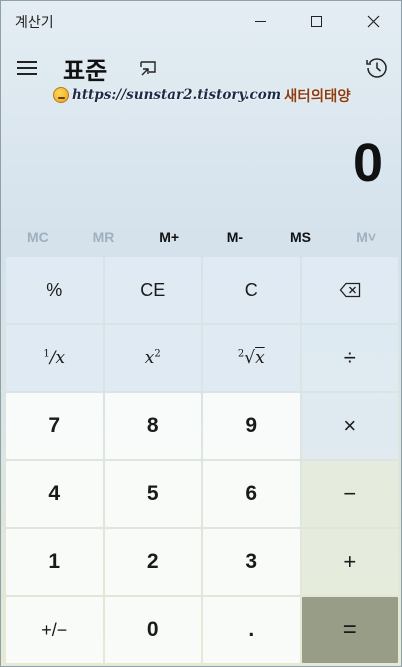  I want to click on keep-on-top-button, so click(149, 68).